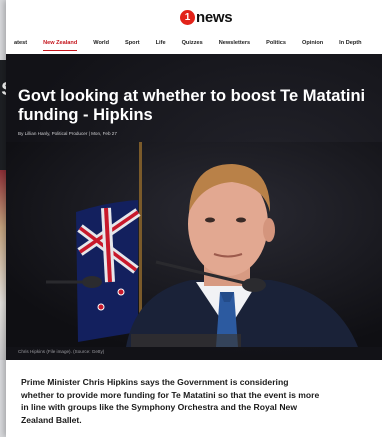 The image size is (382, 437). Describe the element at coordinates (187, 17) in the screenshot. I see `logo-mark-icon: 1` at that location.